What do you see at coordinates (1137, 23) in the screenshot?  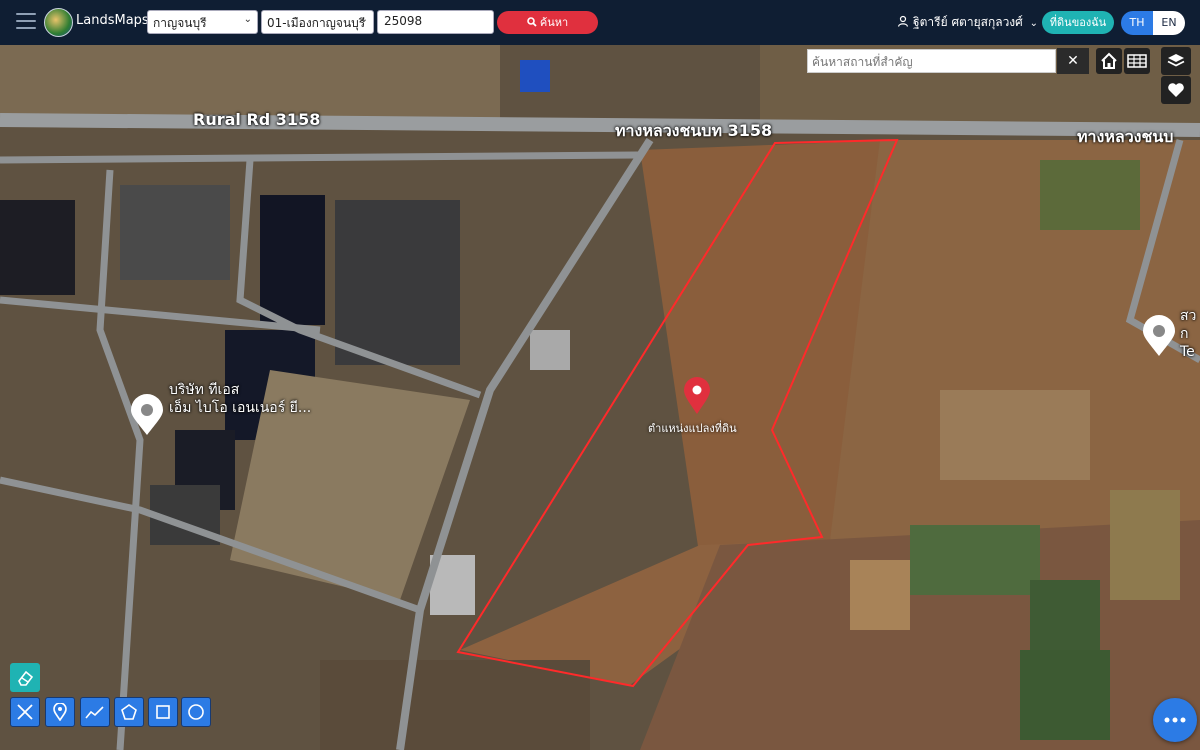 I see `lang-th-button: TH` at bounding box center [1137, 23].